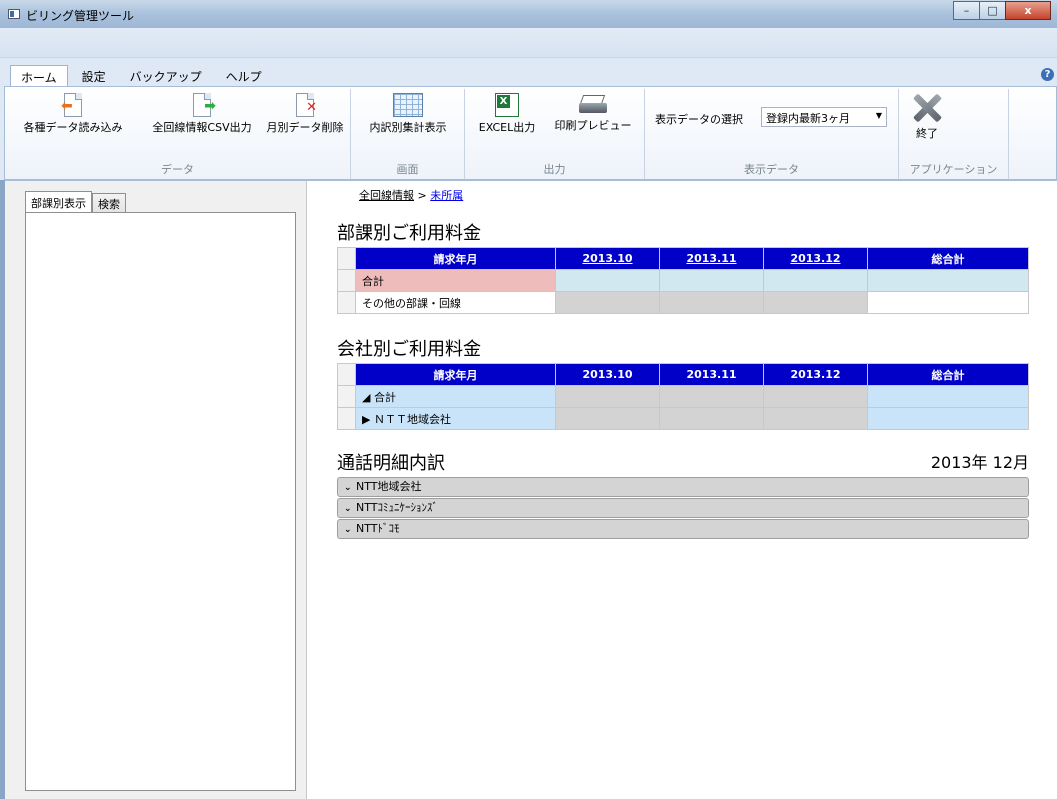  What do you see at coordinates (528, 14) in the screenshot?
I see `title-bar: ビリング管理ツール – □ x` at bounding box center [528, 14].